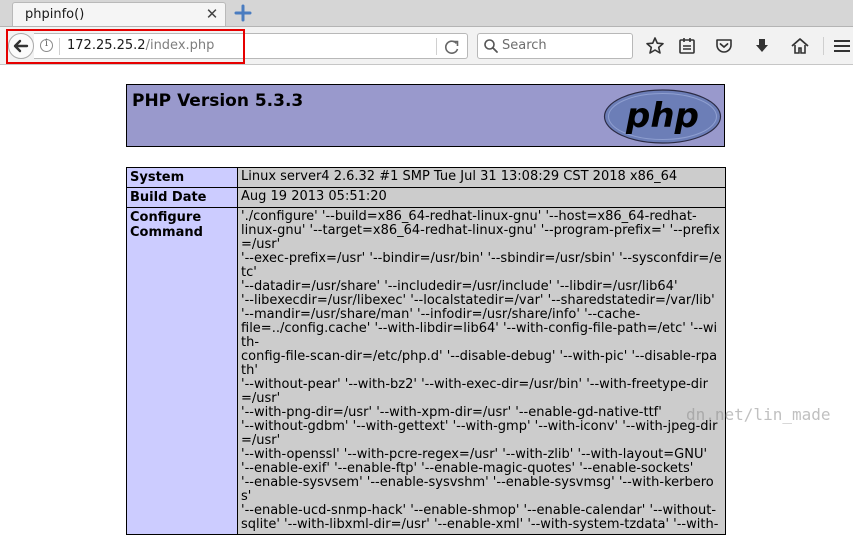  What do you see at coordinates (425, 115) in the screenshot?
I see `php-header: PHP Version 5.3.3 php` at bounding box center [425, 115].